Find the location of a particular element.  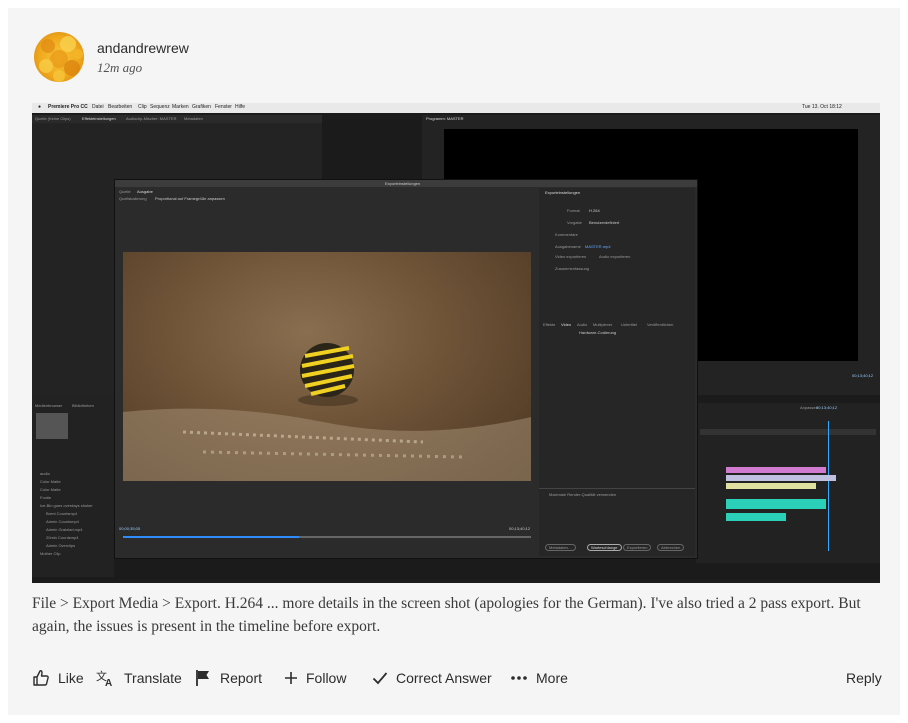

settings-tab: Multiplexer is located at coordinates (602, 324).